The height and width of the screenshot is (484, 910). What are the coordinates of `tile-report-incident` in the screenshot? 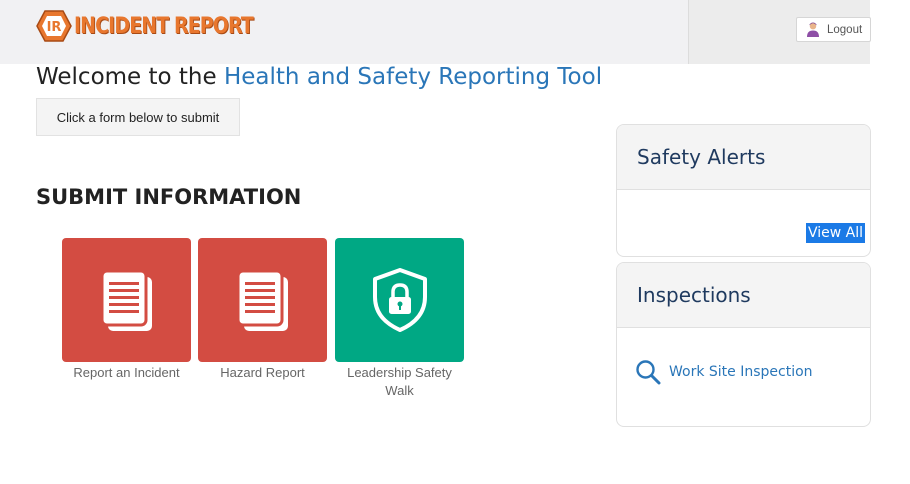 It's located at (126, 300).